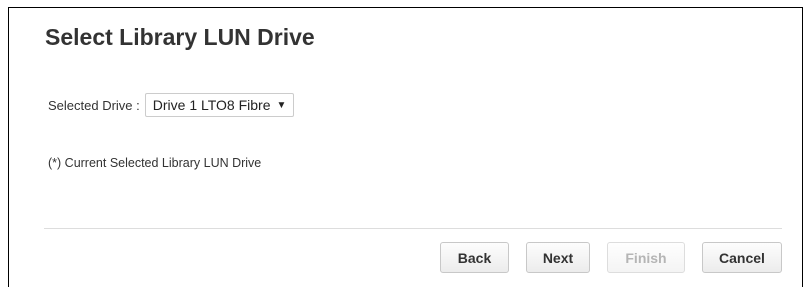  I want to click on selected-drive-label: Selected Drive :, so click(94, 105).